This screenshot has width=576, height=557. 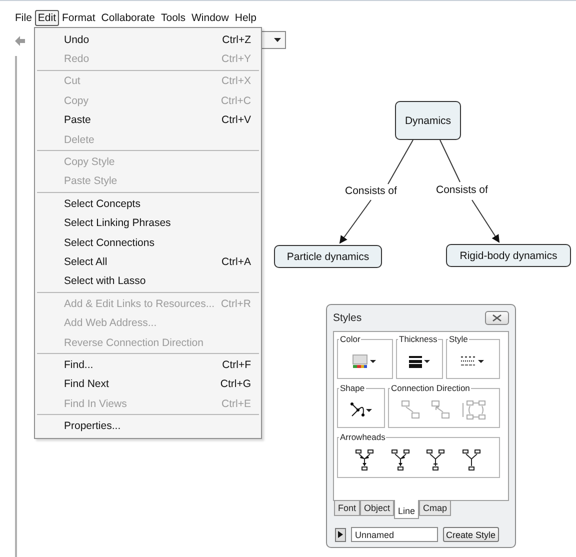 What do you see at coordinates (328, 256) in the screenshot?
I see `concept-node: Particle dynamics` at bounding box center [328, 256].